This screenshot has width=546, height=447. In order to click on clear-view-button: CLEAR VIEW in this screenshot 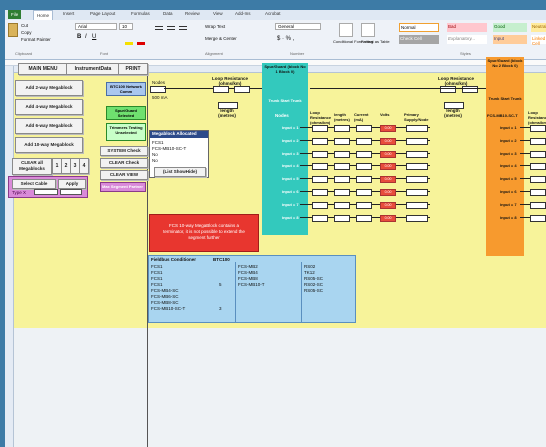, I will do `click(124, 175)`.